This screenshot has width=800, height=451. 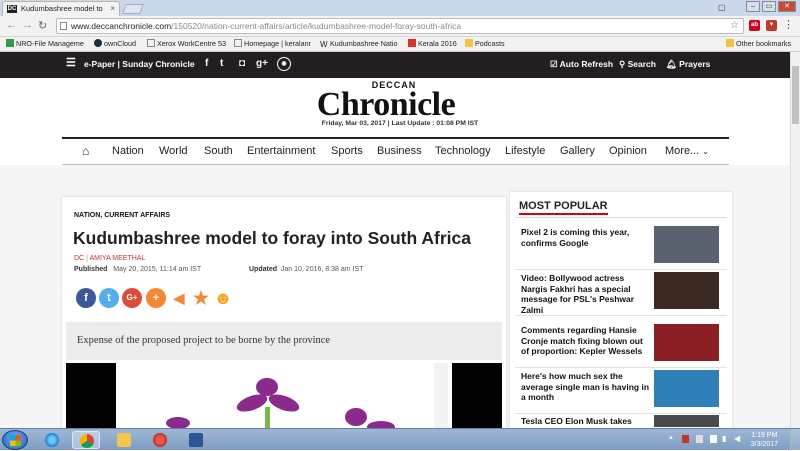 What do you see at coordinates (201, 298) in the screenshot?
I see `star-icon: ★` at bounding box center [201, 298].